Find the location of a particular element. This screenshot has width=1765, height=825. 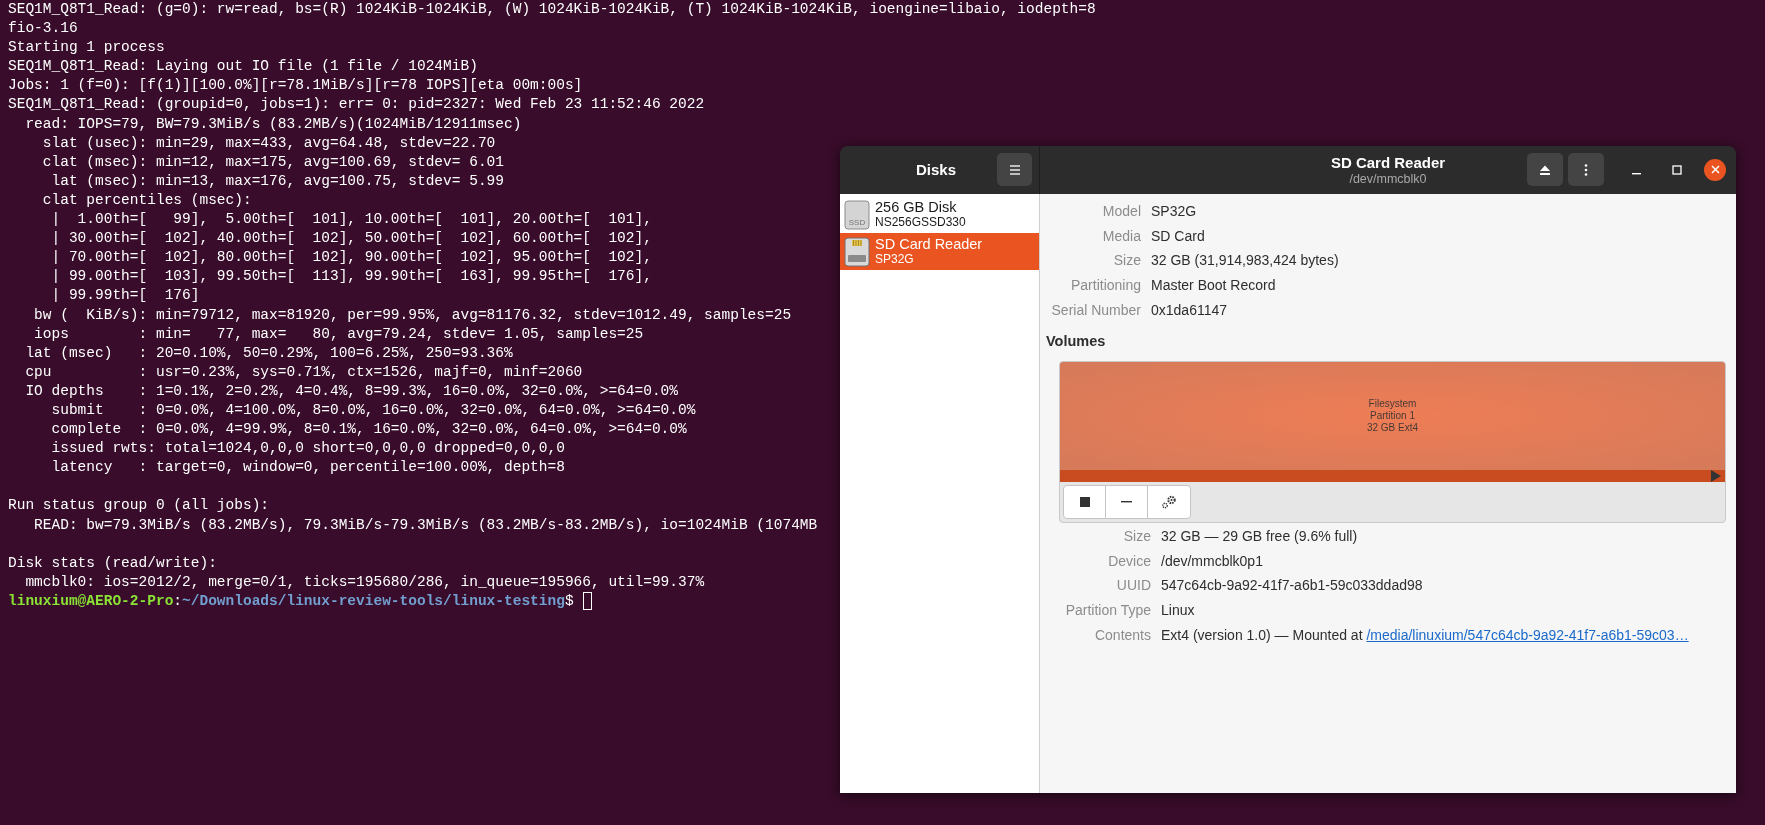

volumes-heading: Volumes is located at coordinates (1076, 341).